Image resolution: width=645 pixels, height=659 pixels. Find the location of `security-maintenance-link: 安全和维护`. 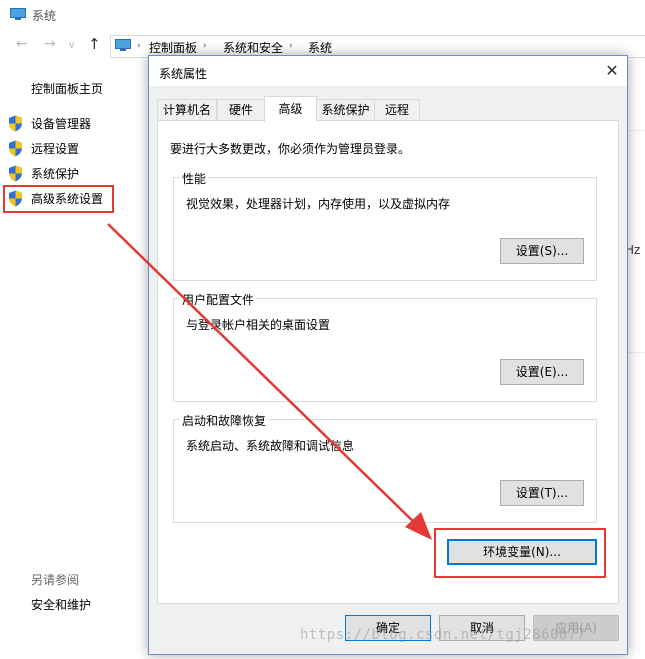

security-maintenance-link: 安全和维护 is located at coordinates (61, 604).